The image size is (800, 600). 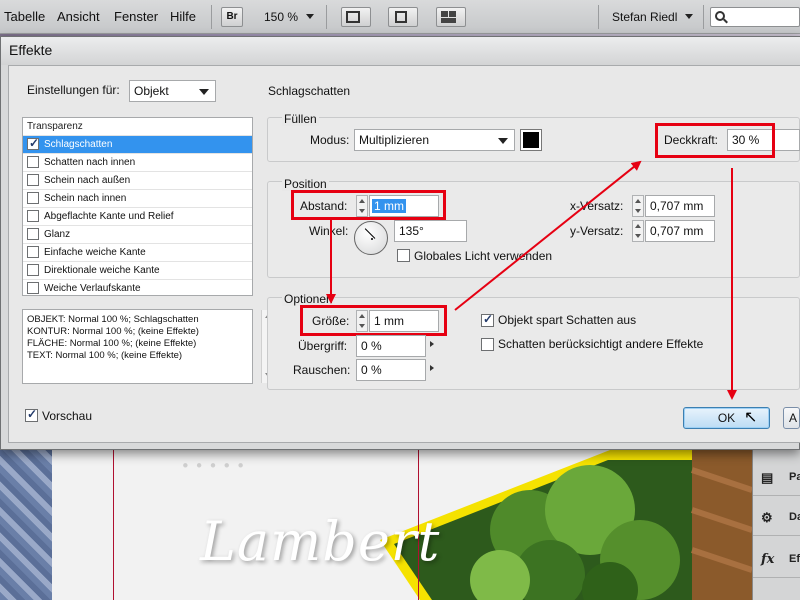 What do you see at coordinates (183, 16) in the screenshot?
I see `menu-hilfe: Hilfe` at bounding box center [183, 16].